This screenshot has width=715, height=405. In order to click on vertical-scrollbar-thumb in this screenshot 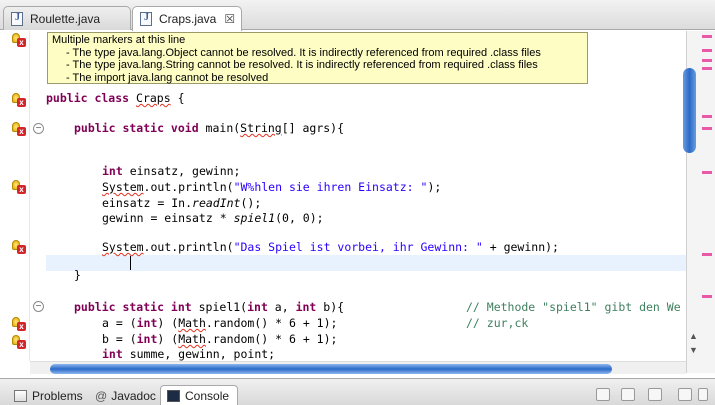, I will do `click(689, 110)`.